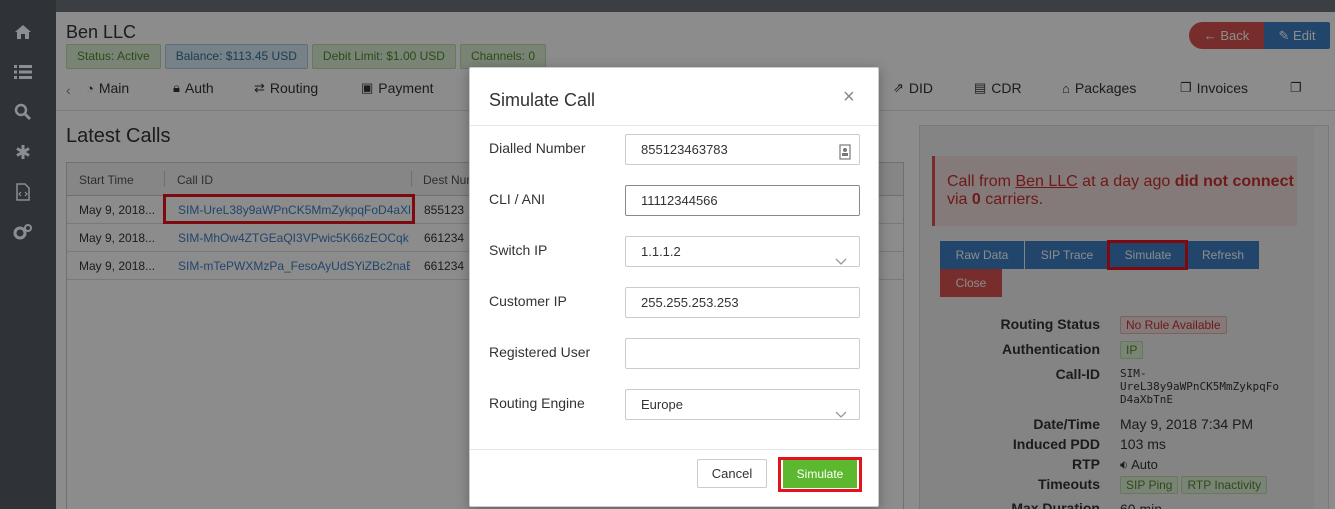  What do you see at coordinates (23, 152) in the screenshot?
I see `asterisk-icon` at bounding box center [23, 152].